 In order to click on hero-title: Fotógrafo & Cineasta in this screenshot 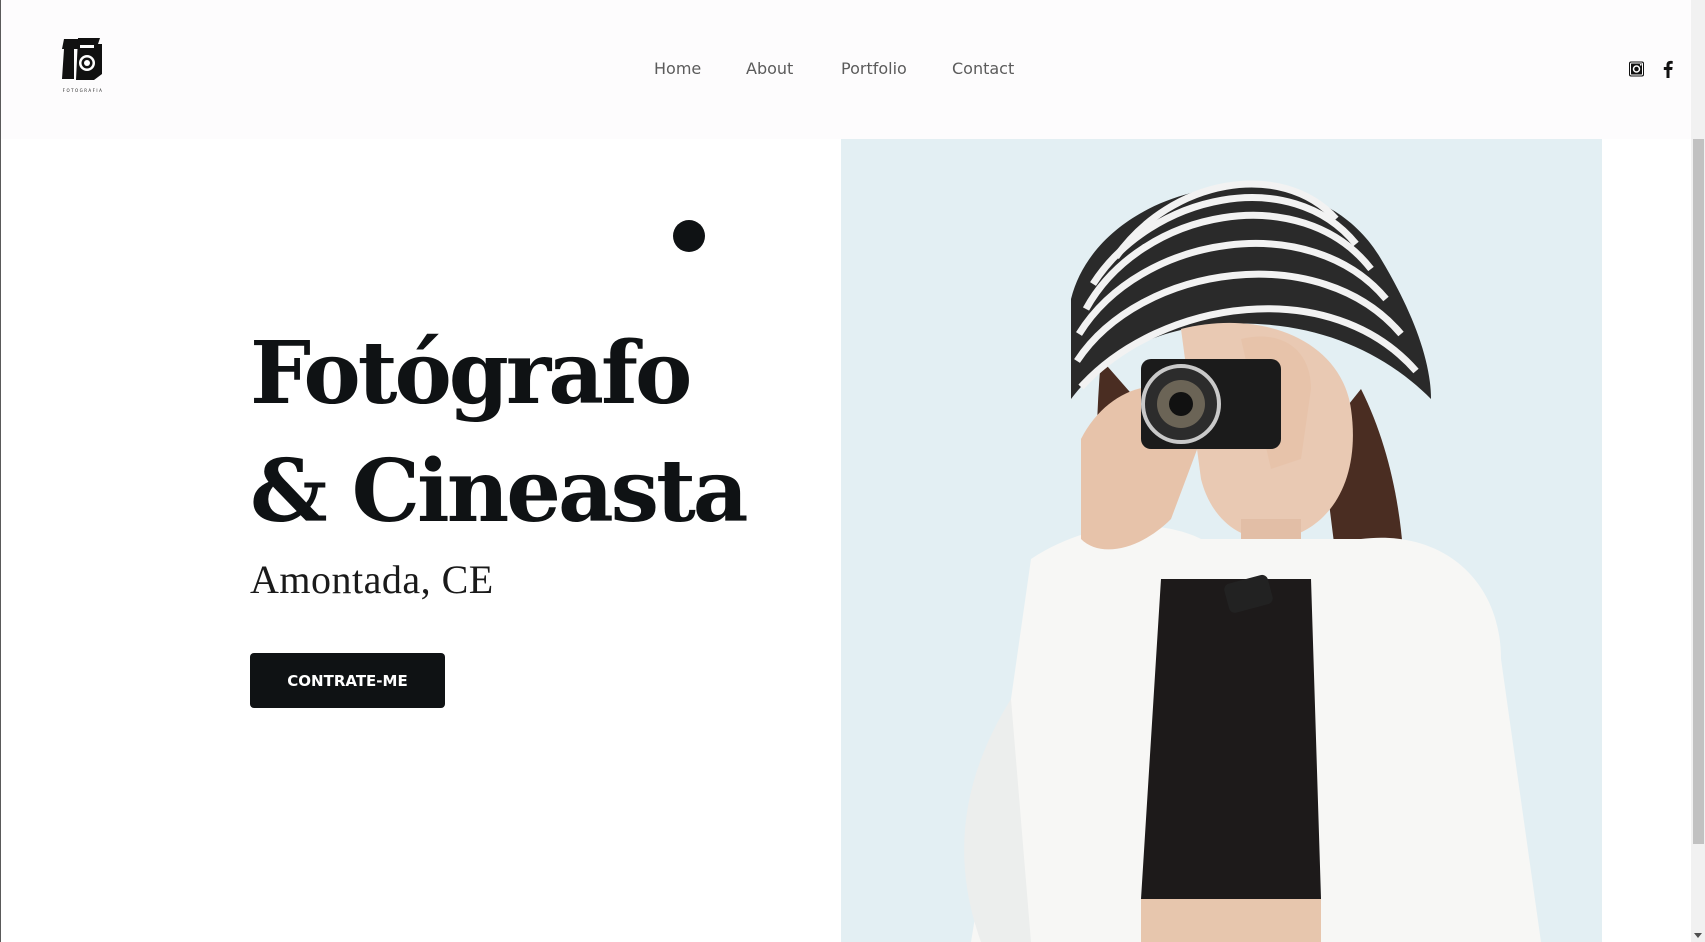, I will do `click(499, 433)`.